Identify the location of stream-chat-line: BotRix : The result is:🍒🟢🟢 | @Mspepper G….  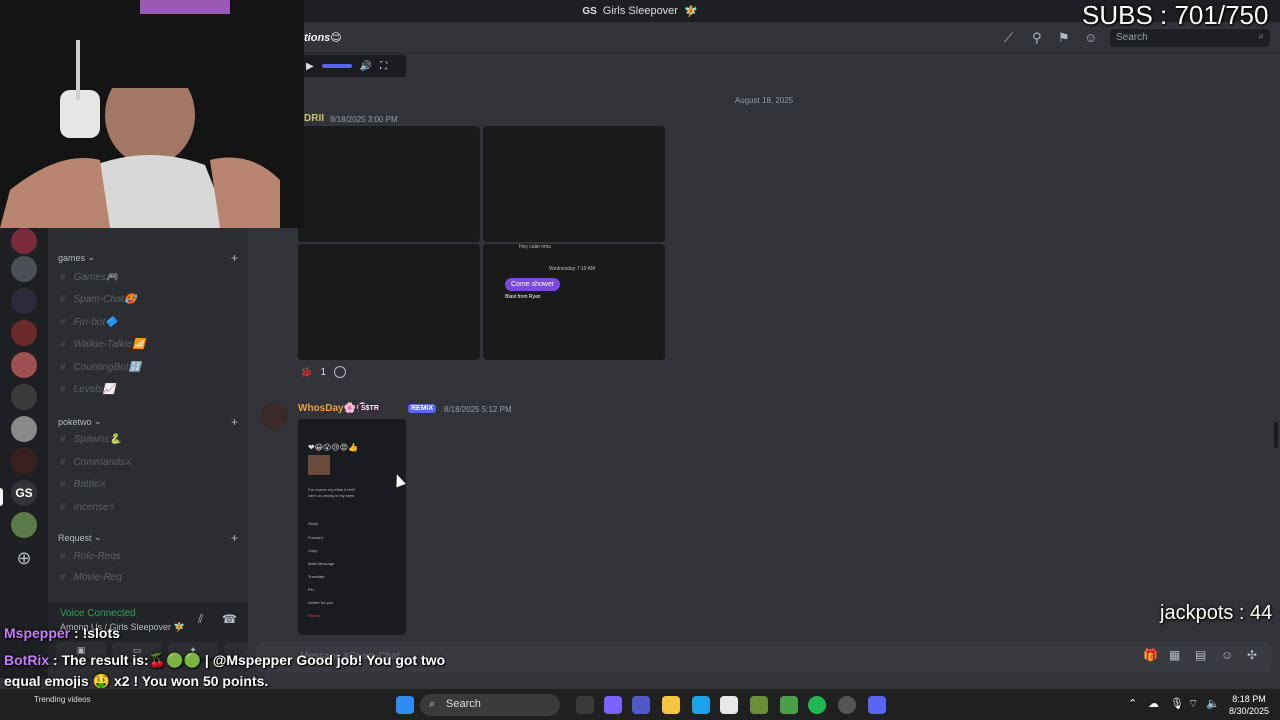
(224, 660).